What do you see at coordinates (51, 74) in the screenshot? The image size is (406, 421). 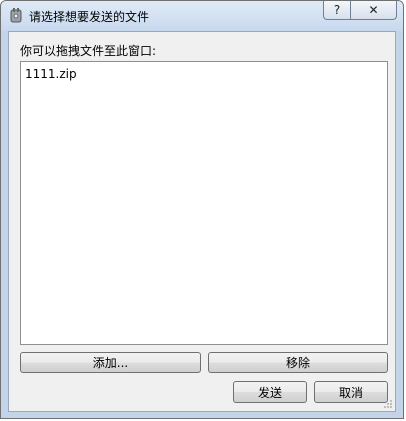 I see `list-item: 1111.zip` at bounding box center [51, 74].